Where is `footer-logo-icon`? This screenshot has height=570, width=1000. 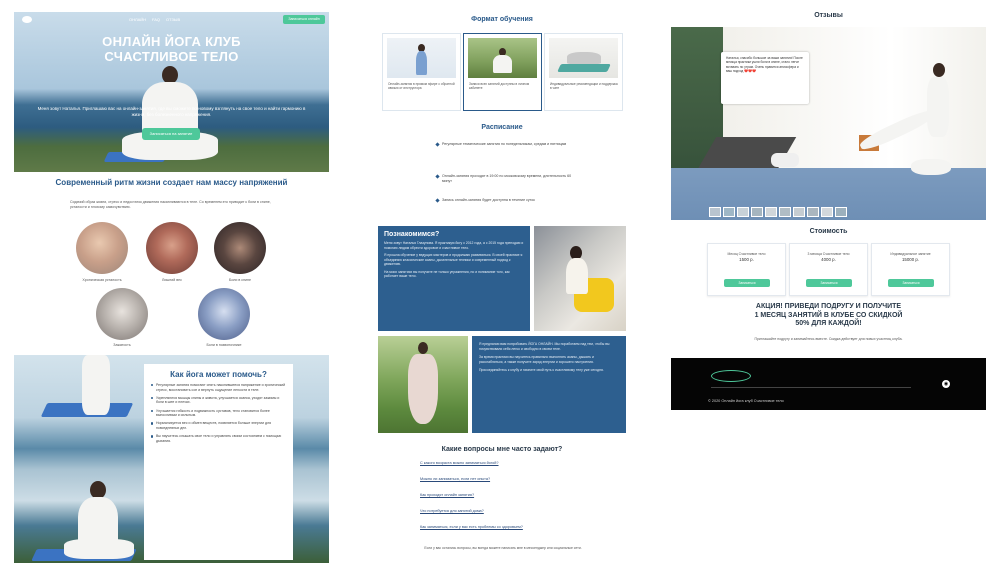
footer-logo-icon is located at coordinates (731, 376).